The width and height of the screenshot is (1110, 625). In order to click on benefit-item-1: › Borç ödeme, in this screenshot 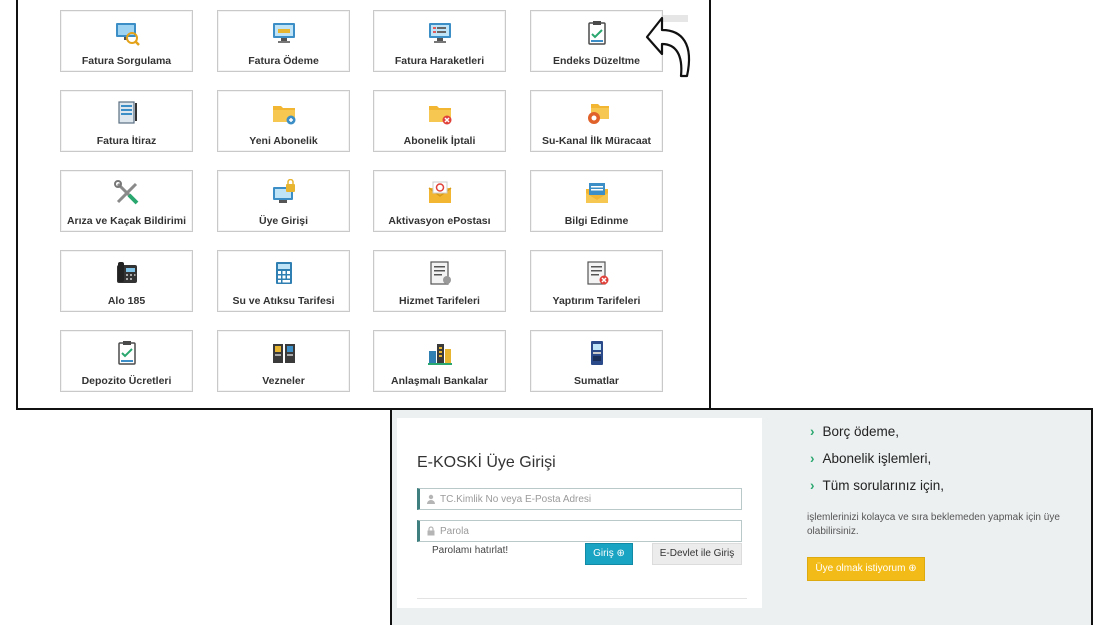, I will do `click(854, 431)`.